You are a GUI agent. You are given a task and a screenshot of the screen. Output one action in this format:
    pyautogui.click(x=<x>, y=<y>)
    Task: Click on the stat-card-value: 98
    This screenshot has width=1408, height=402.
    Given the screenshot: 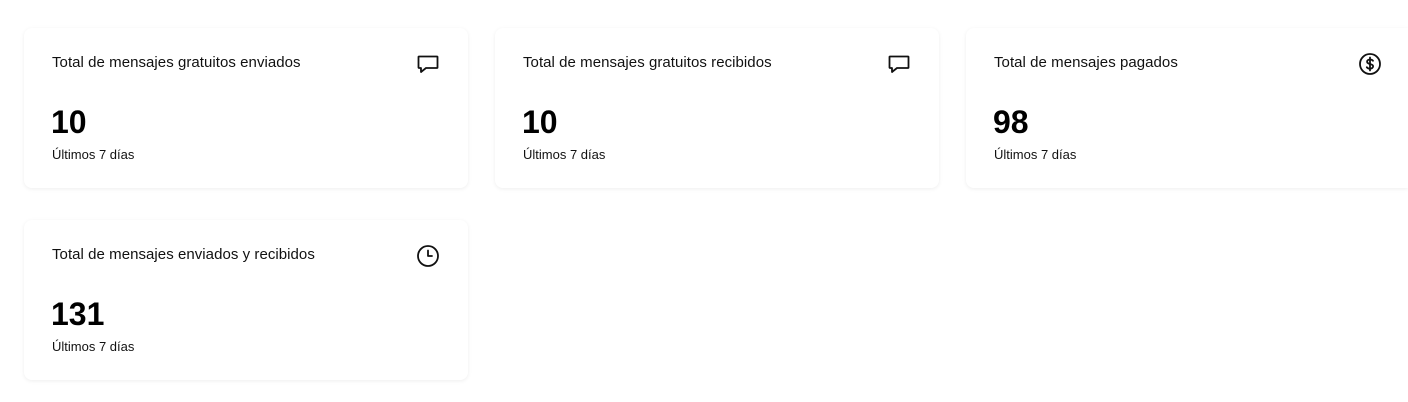 What is the action you would take?
    pyautogui.click(x=1011, y=122)
    